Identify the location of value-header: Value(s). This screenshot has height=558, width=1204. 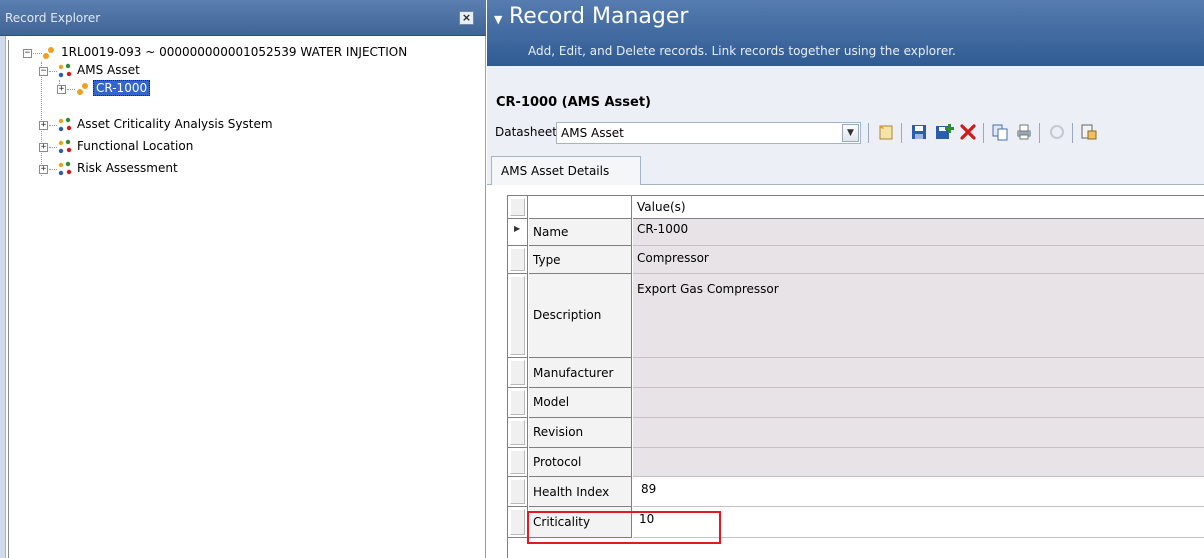
(918, 207).